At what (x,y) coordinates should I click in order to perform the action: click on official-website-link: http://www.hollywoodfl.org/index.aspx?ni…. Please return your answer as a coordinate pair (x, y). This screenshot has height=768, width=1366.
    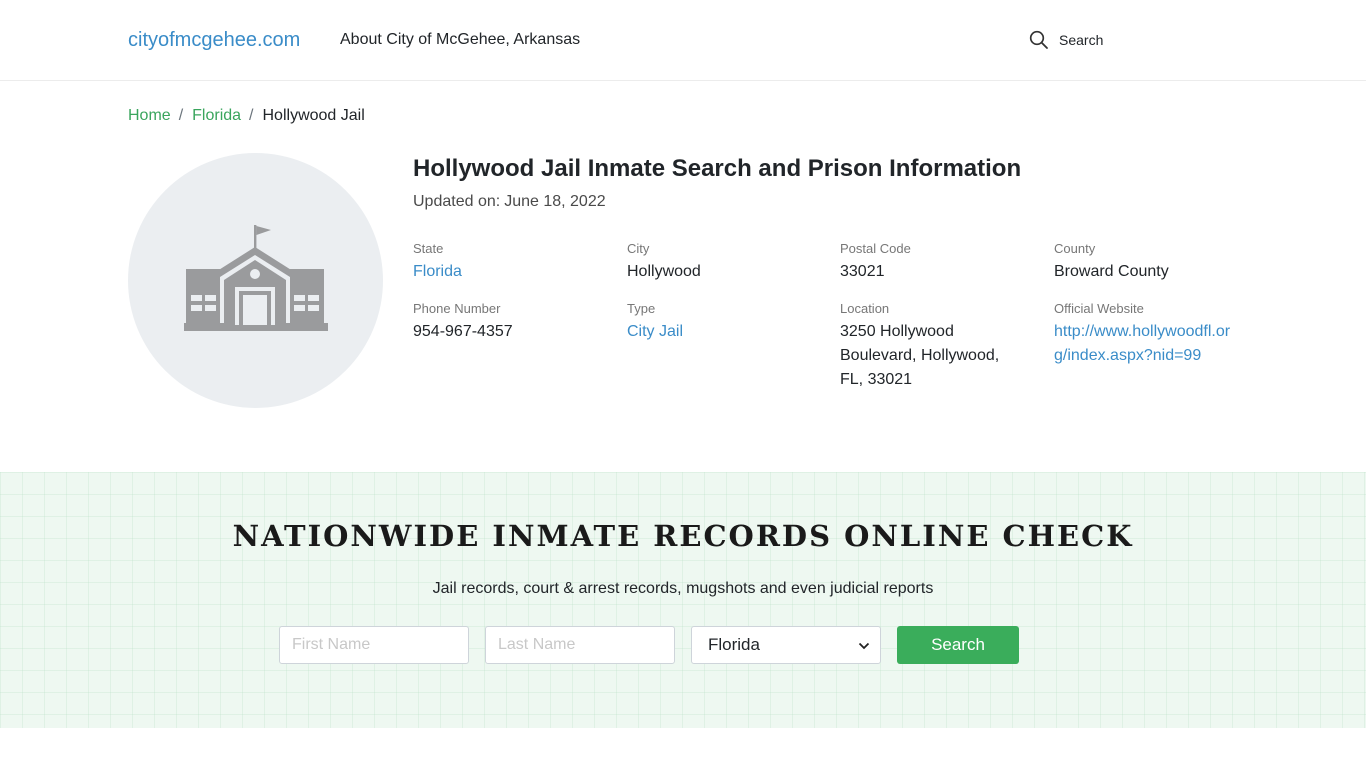
    Looking at the image, I should click on (1144, 344).